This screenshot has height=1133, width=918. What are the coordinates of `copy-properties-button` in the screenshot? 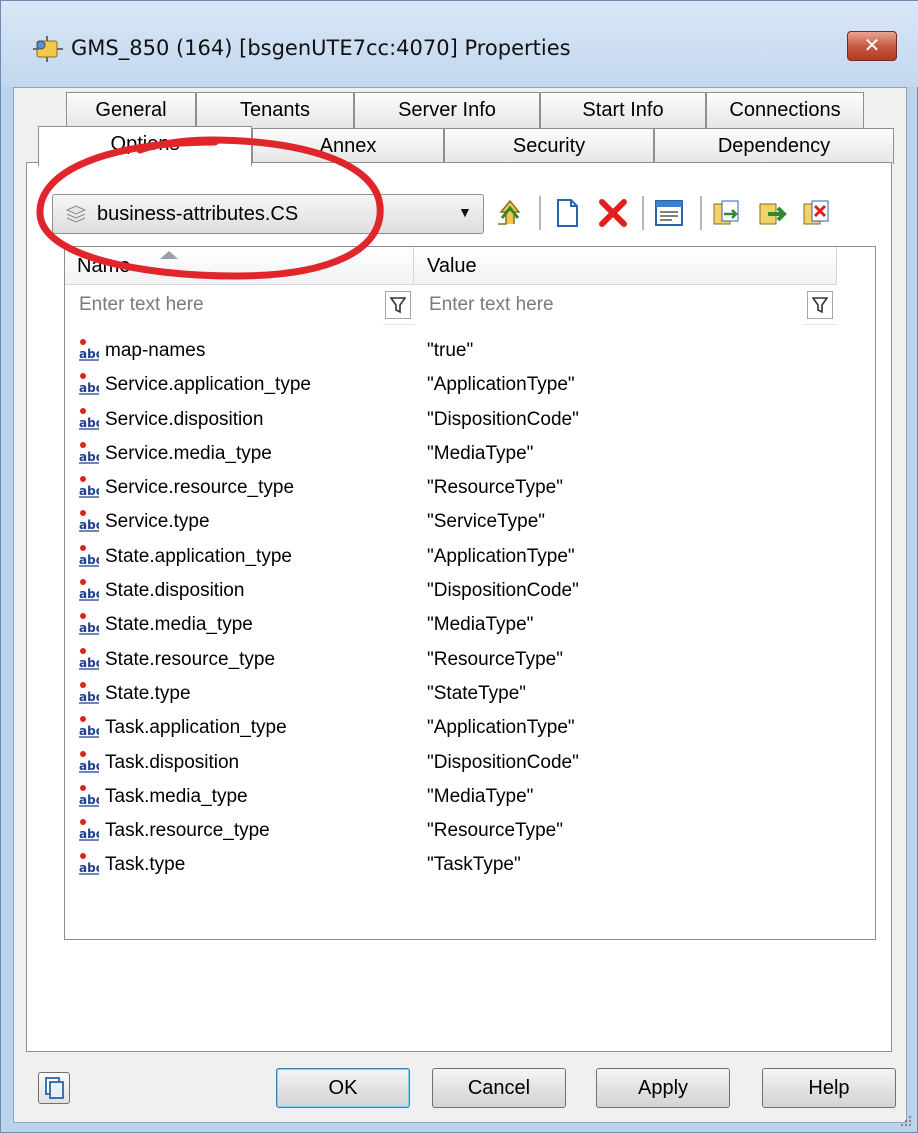 It's located at (54, 1088).